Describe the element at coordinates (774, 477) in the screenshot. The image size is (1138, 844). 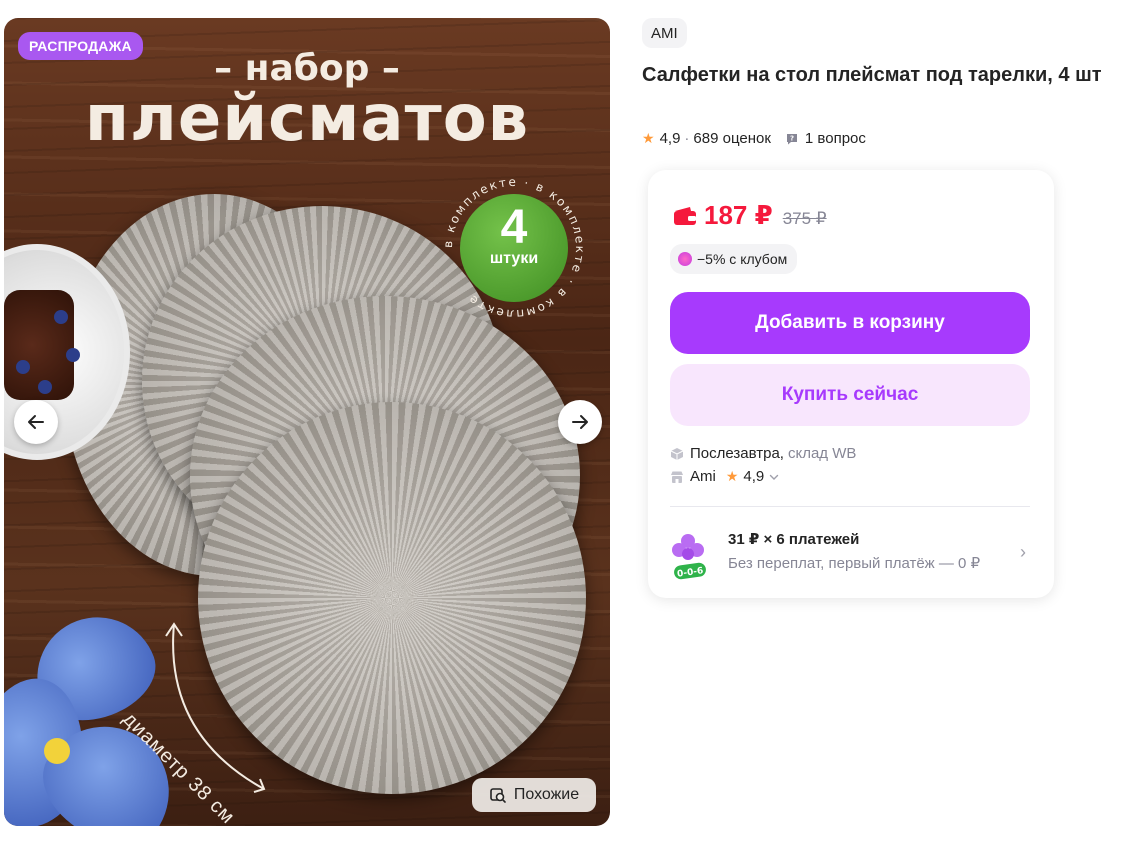
I see `chevron-down-icon` at that location.